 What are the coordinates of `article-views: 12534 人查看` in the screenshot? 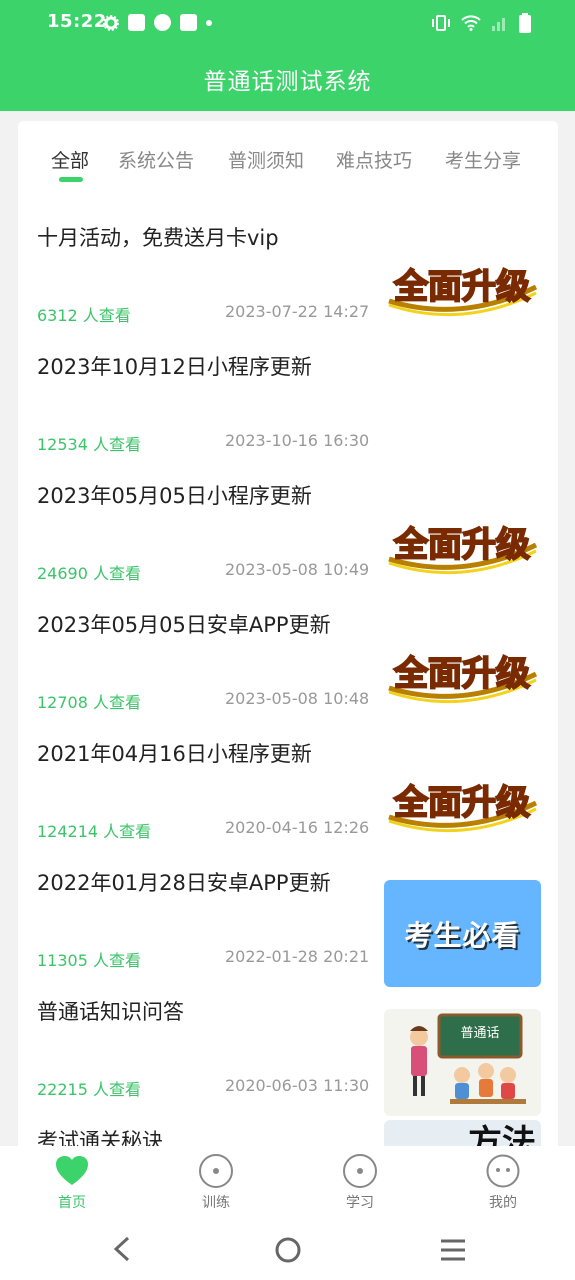 It's located at (89, 444).